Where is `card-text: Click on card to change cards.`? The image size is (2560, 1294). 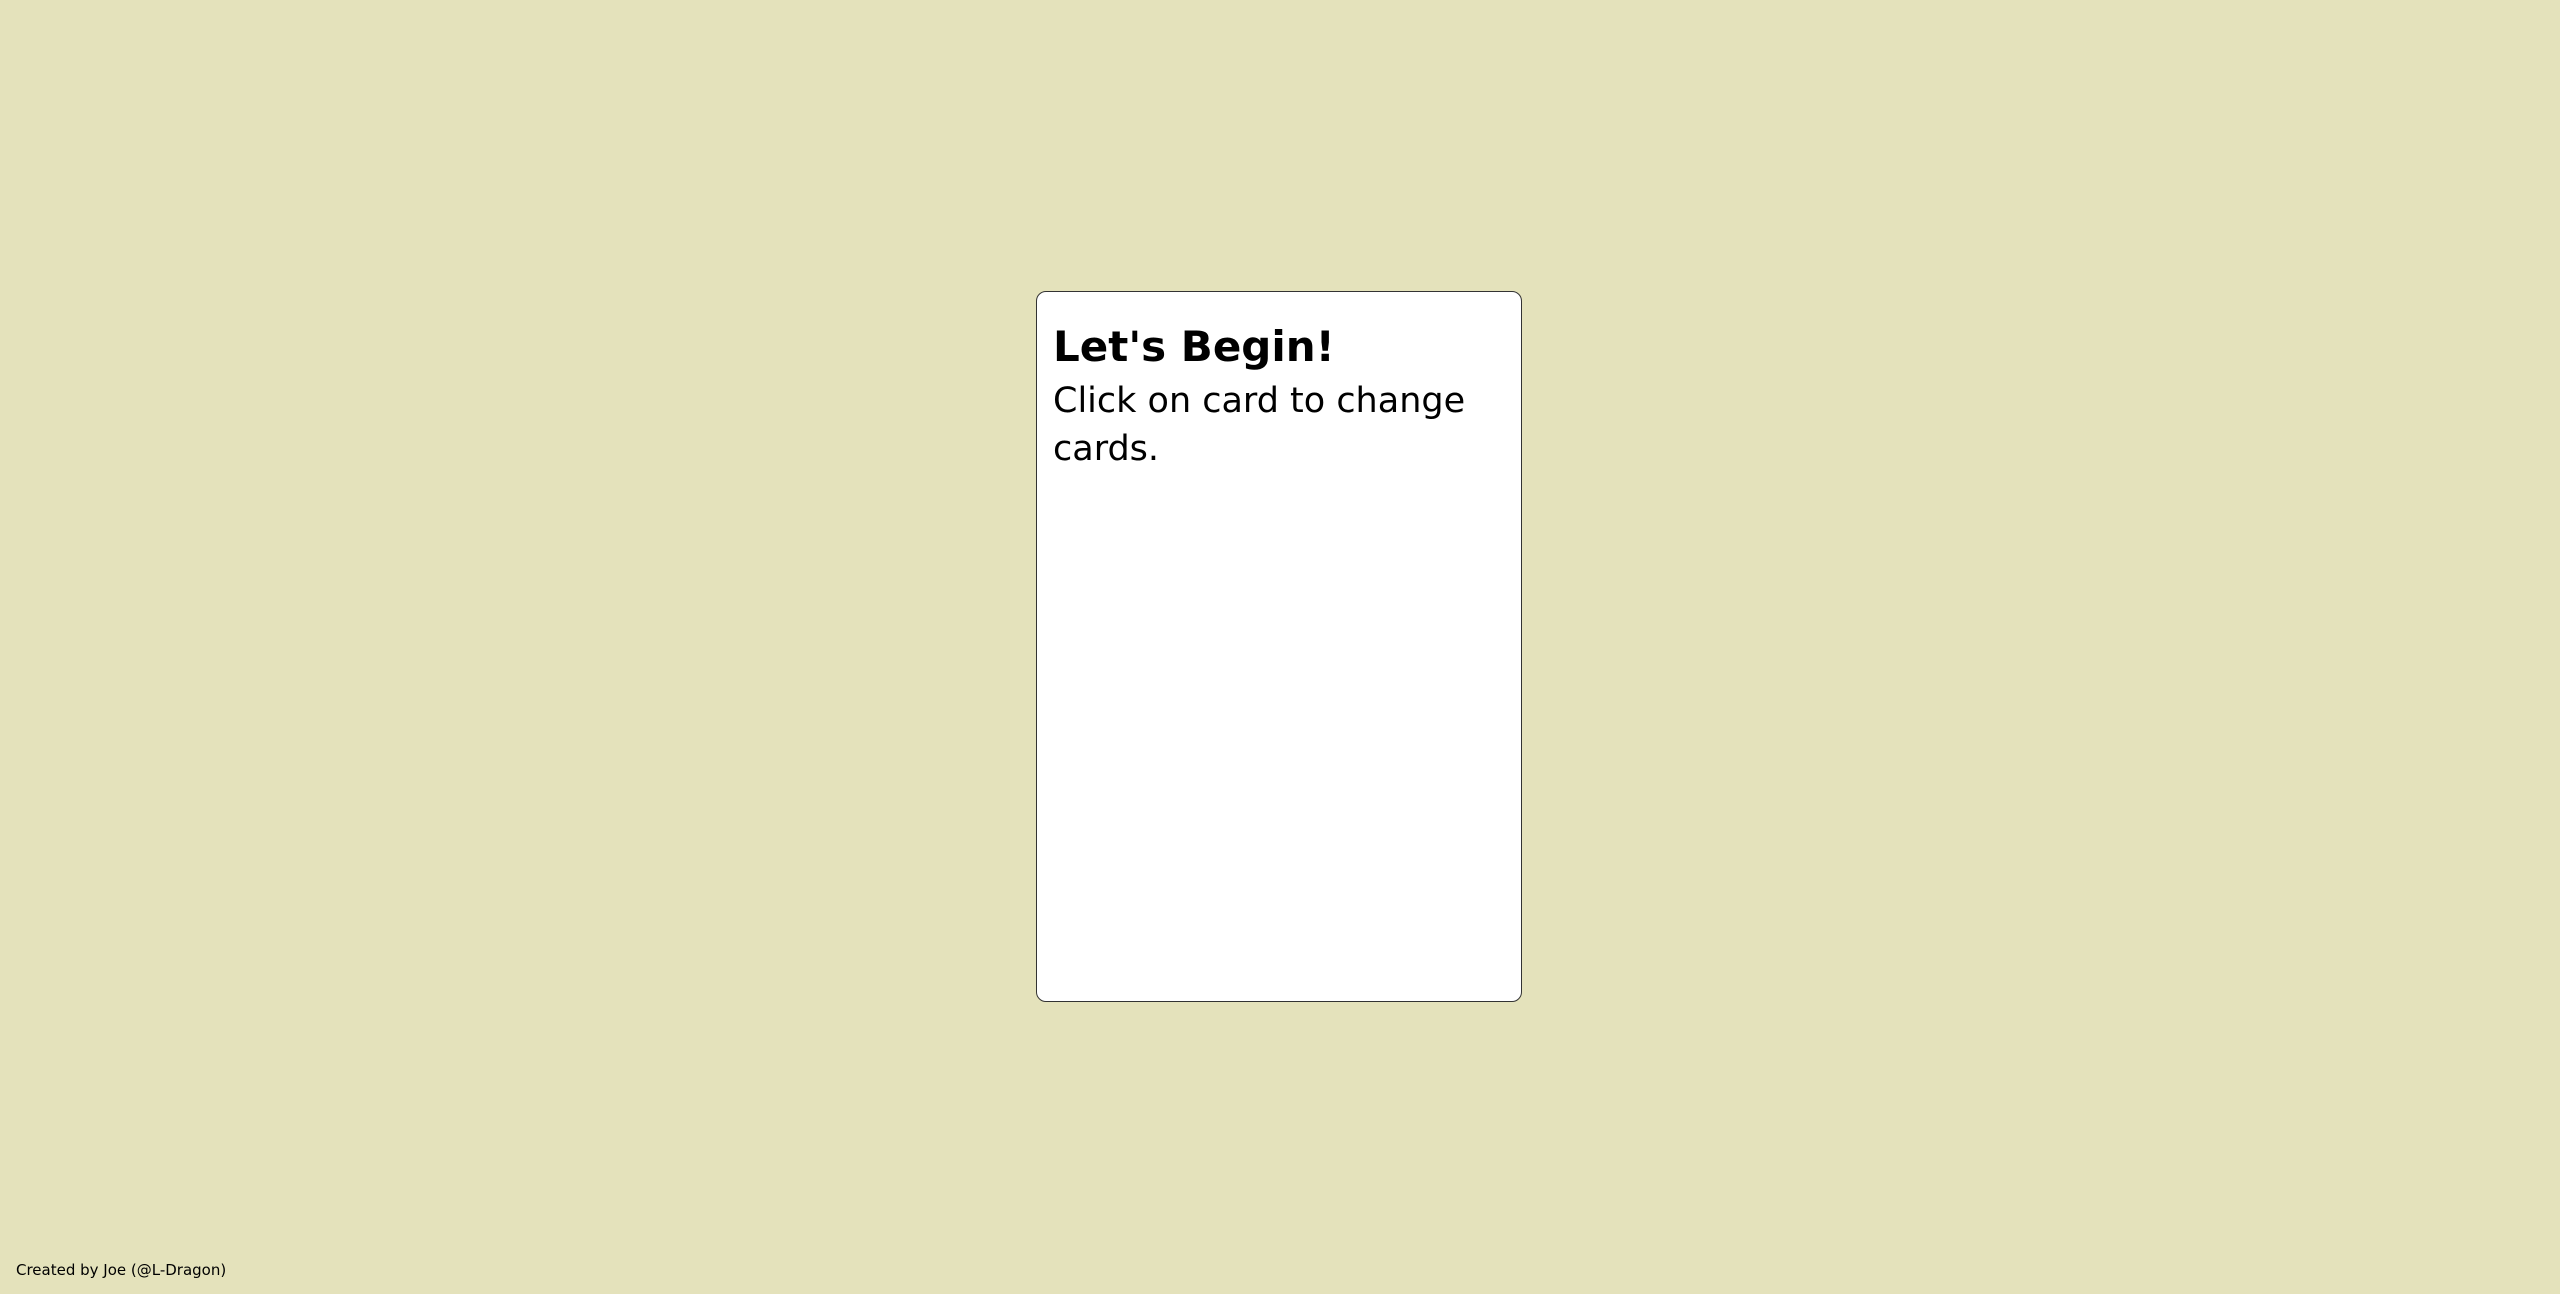
card-text: Click on card to change cards. is located at coordinates (1259, 425).